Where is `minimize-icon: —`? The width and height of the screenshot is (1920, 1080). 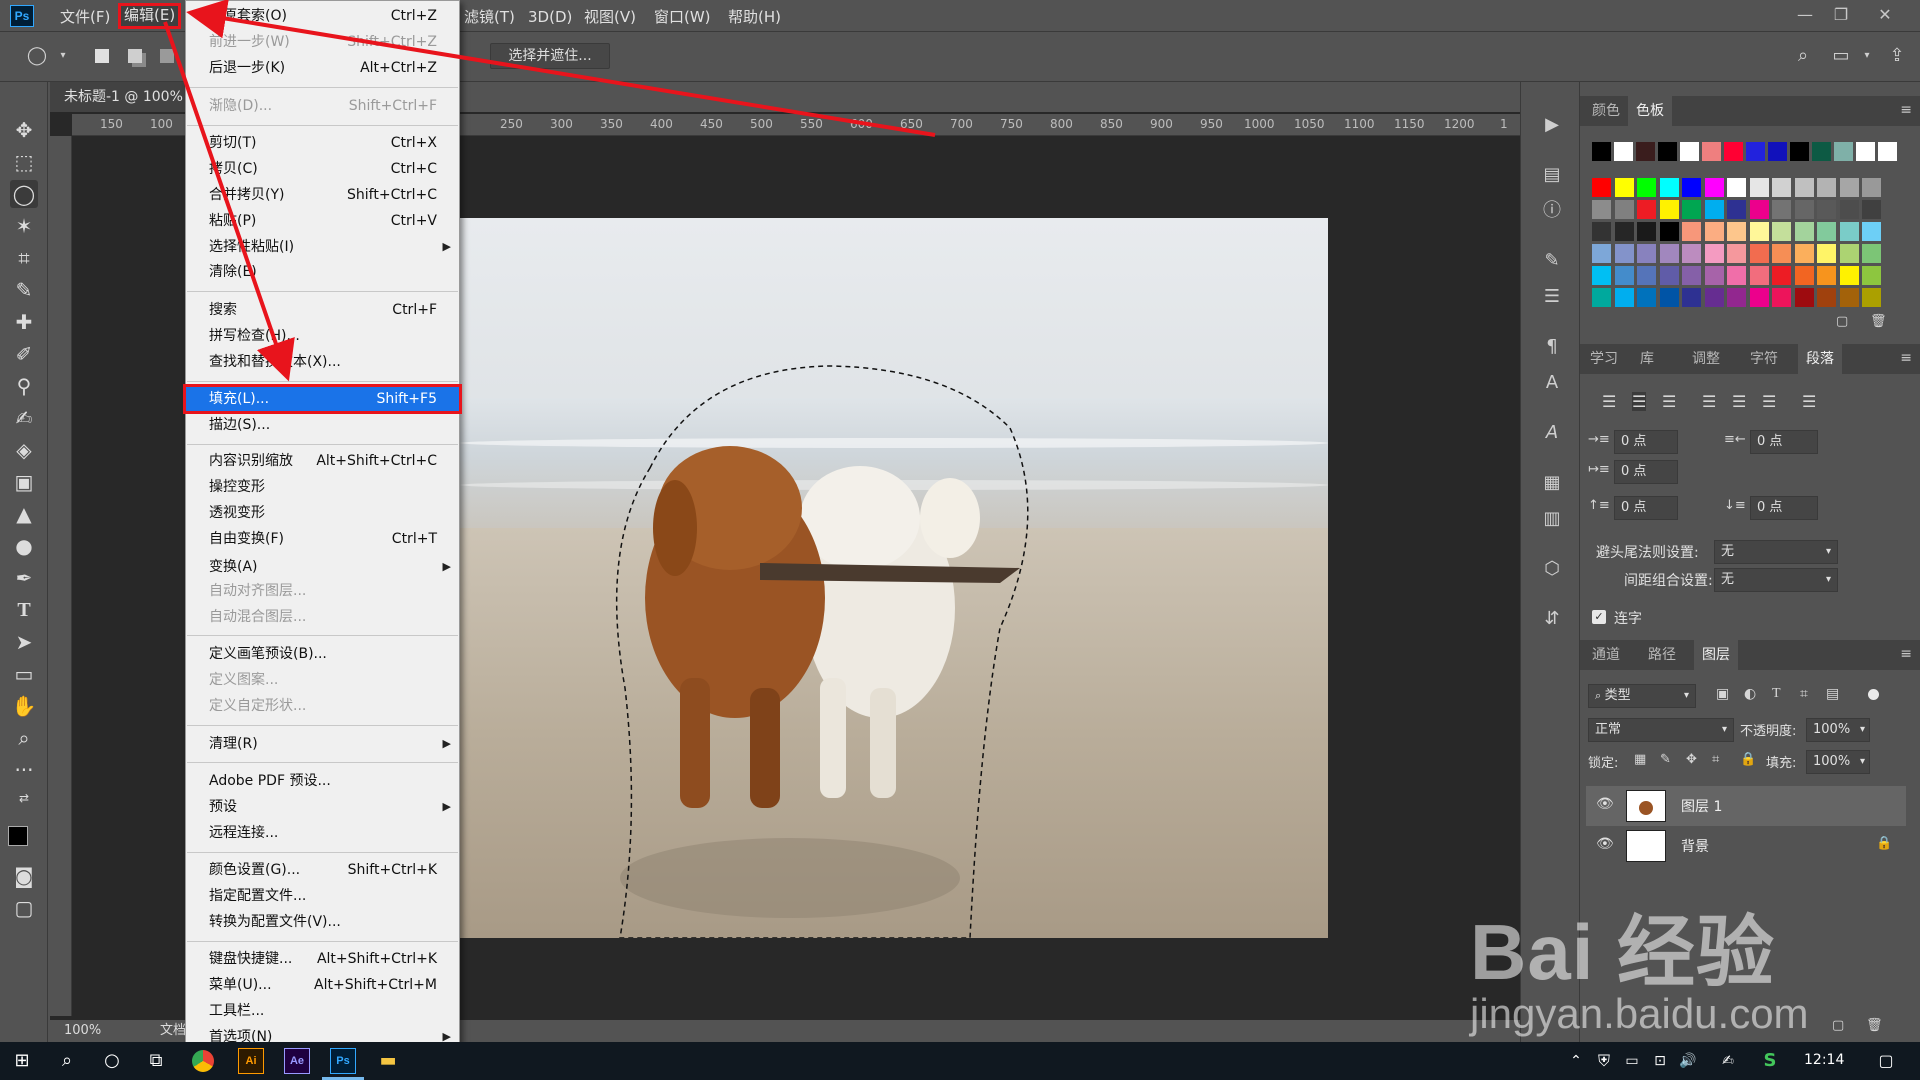 minimize-icon: — is located at coordinates (1805, 15).